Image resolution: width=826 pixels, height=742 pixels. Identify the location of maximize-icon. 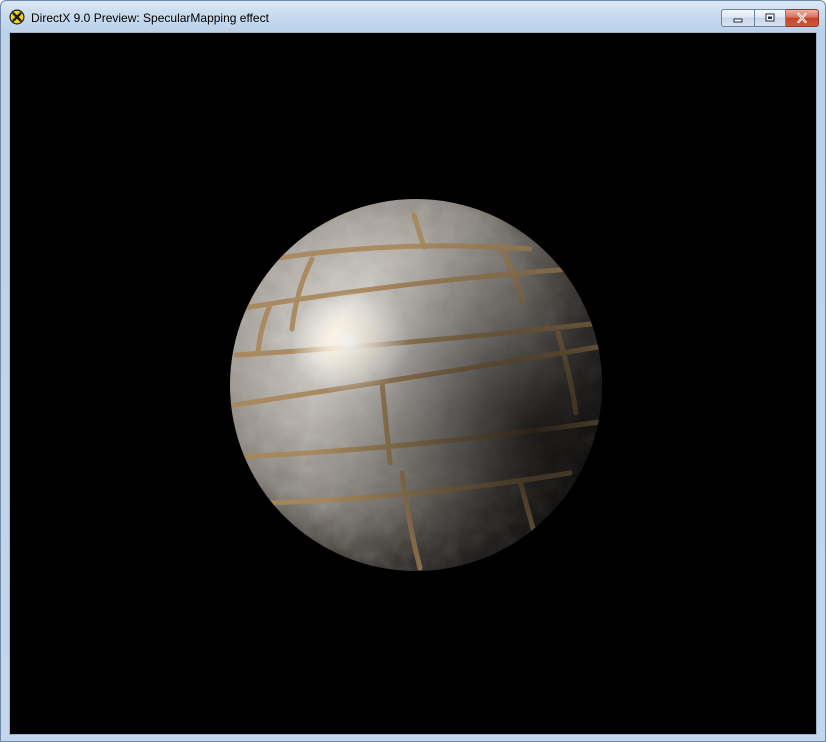
(770, 17).